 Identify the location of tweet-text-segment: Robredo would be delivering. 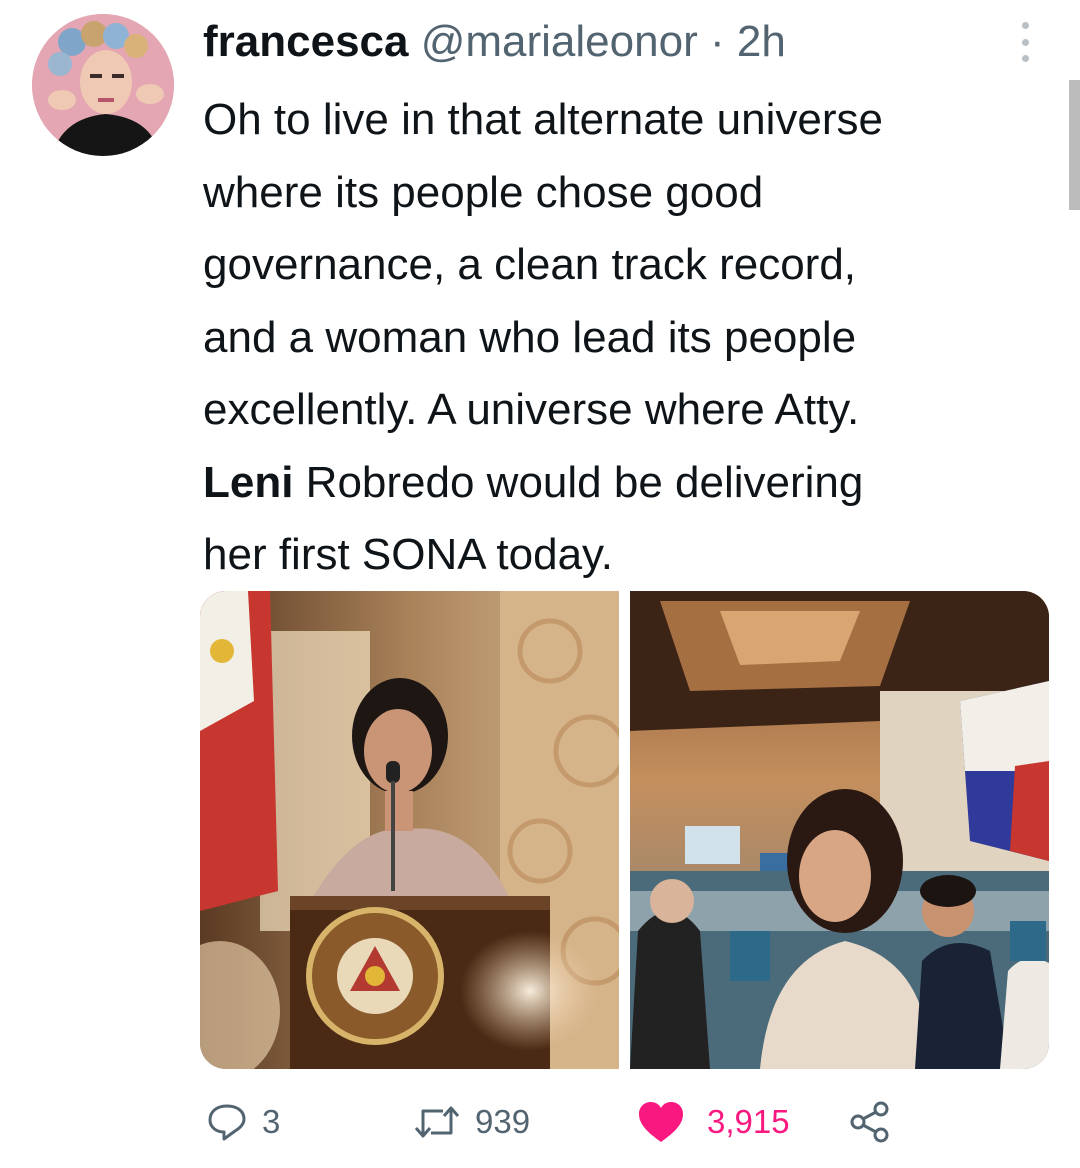
(578, 482).